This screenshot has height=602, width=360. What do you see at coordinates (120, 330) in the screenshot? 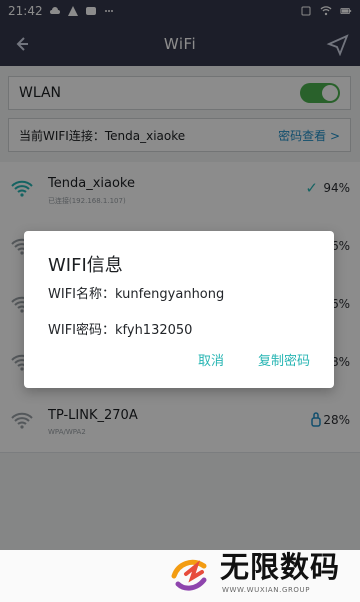
I see `wifi-password-line: WIFI密码：kfyh132050` at bounding box center [120, 330].